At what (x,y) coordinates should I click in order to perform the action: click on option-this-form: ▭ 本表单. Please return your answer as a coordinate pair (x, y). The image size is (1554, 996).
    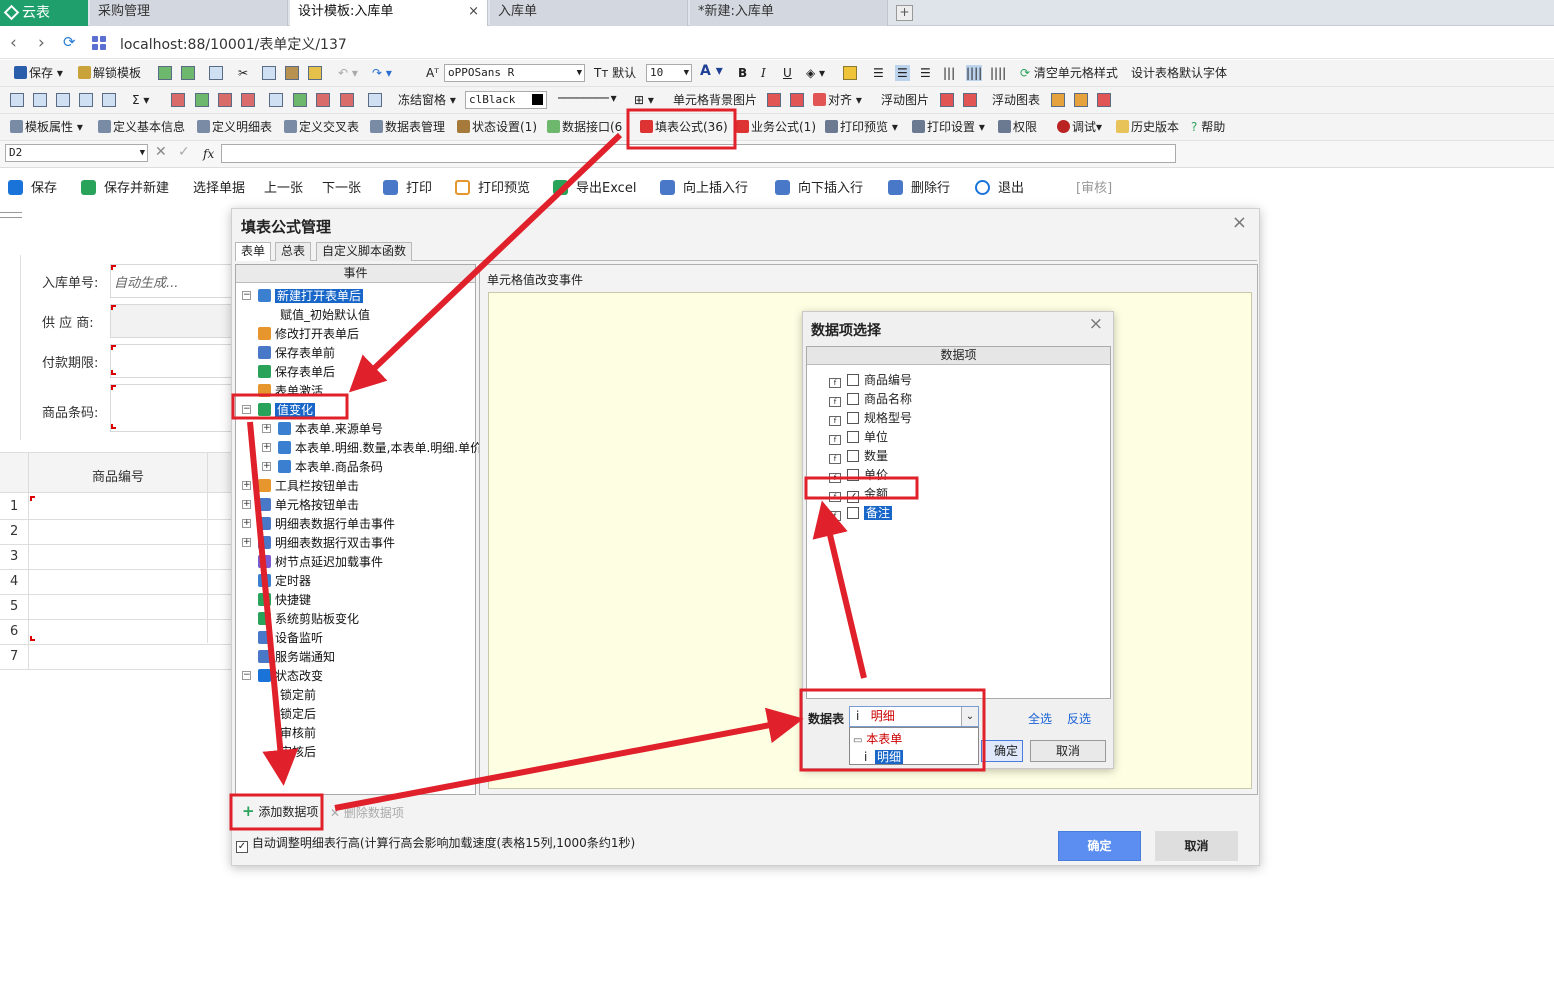
    Looking at the image, I should click on (877, 738).